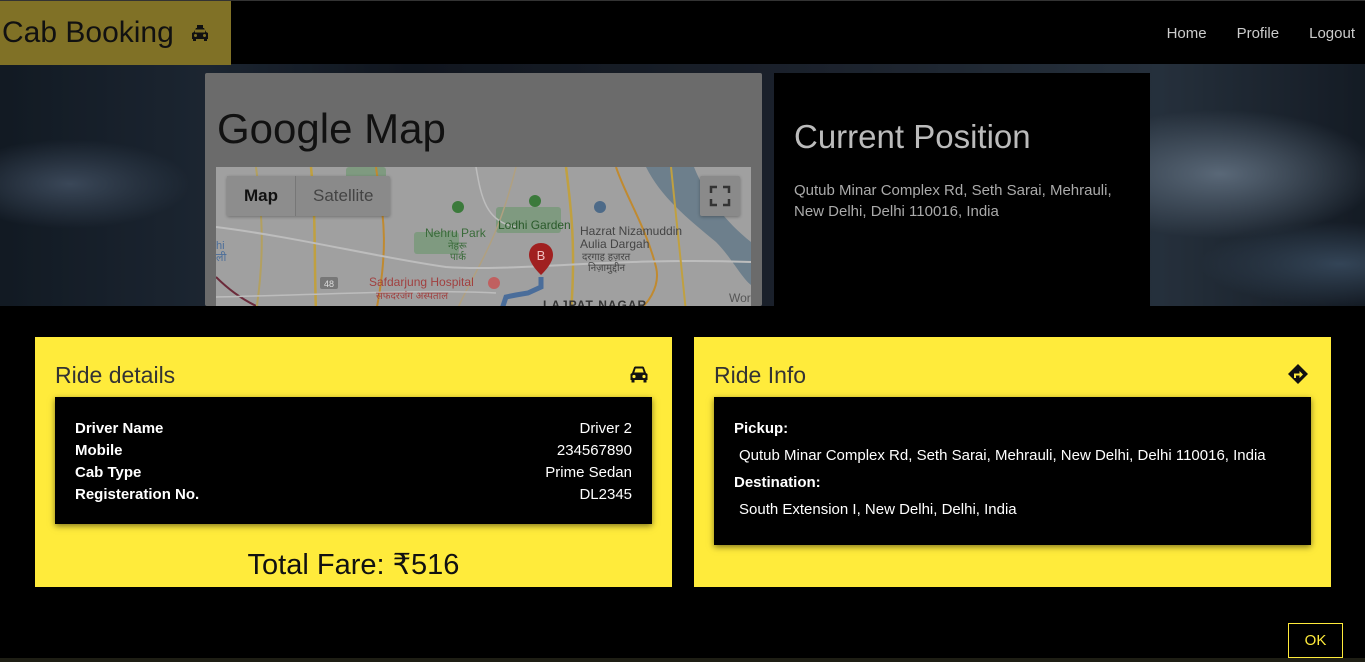 The width and height of the screenshot is (1365, 662). Describe the element at coordinates (331, 128) in the screenshot. I see `map-title: Google Map` at that location.